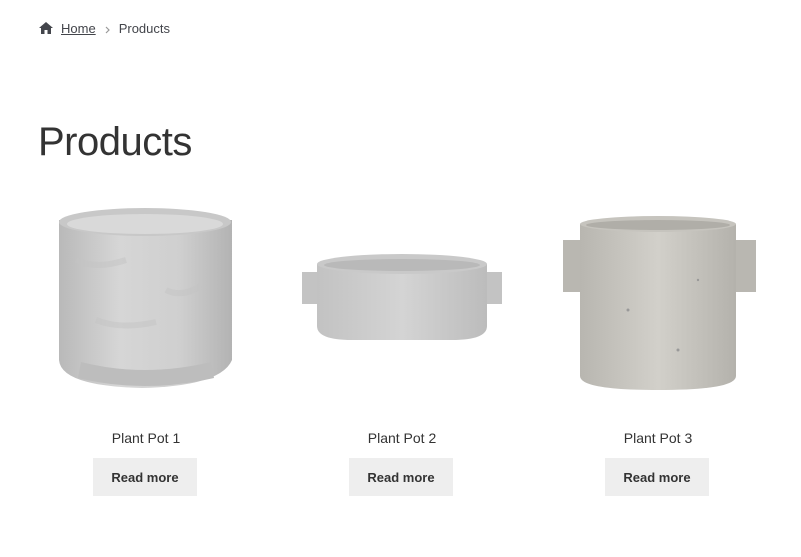  What do you see at coordinates (108, 28) in the screenshot?
I see `chevron-right-icon` at bounding box center [108, 28].